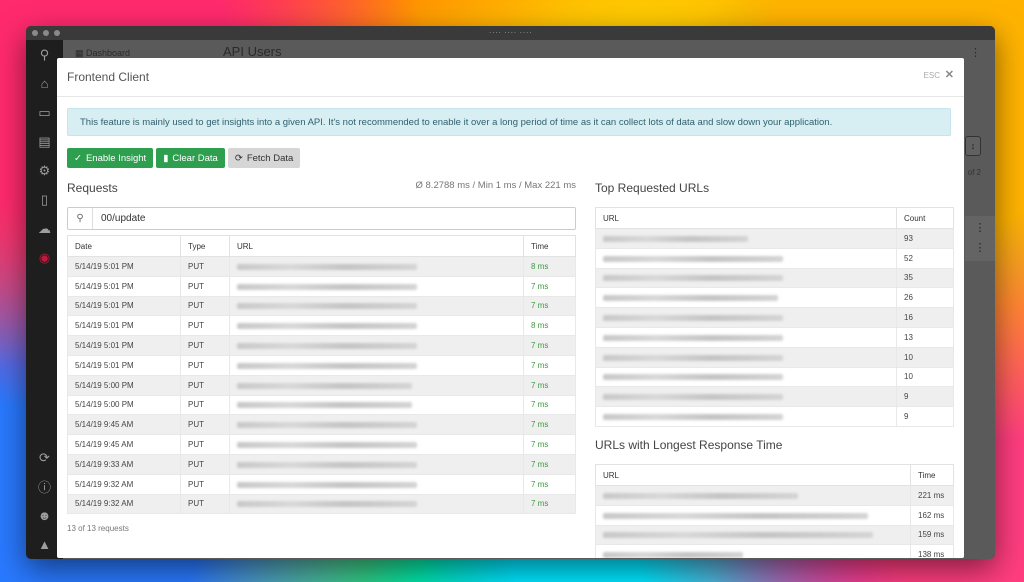 This screenshot has height=582, width=1024. I want to click on top-urls-table: URL Count 93 52 35 26 16 13 10 10 9 9, so click(774, 317).